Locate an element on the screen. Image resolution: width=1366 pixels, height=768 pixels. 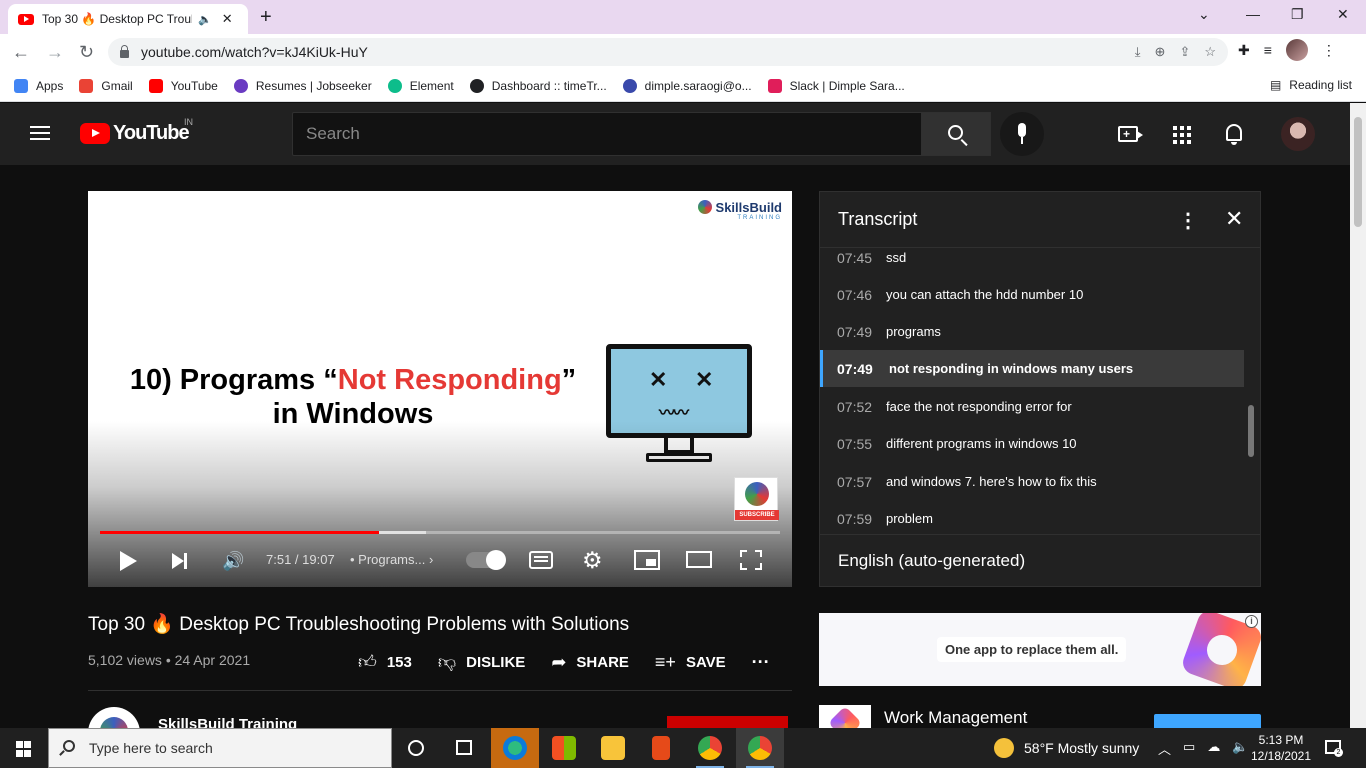
zoom-icon: ⊕ is located at coordinates (1160, 52).